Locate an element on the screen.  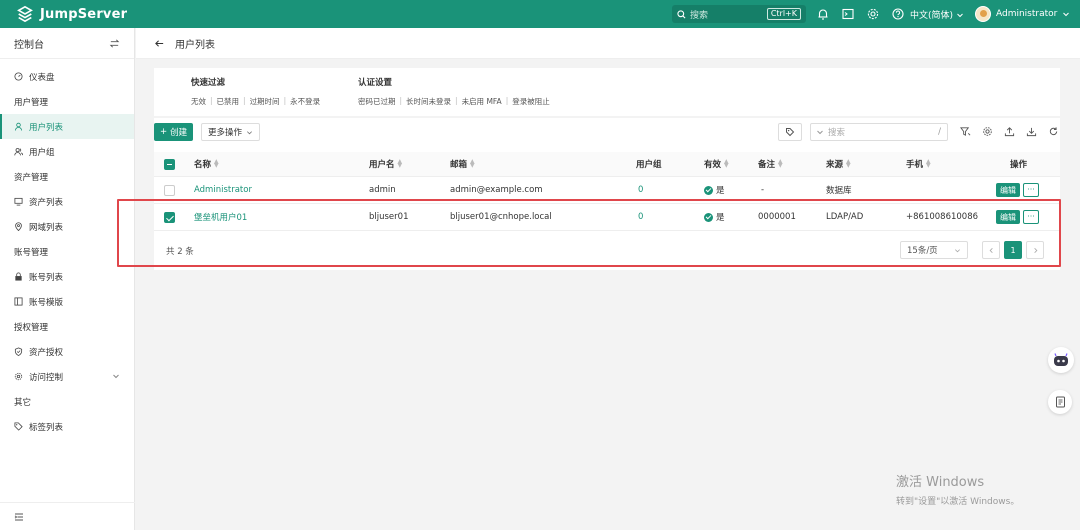
column-header-comment: 备注 ▲ ▼ is located at coordinates (771, 164).